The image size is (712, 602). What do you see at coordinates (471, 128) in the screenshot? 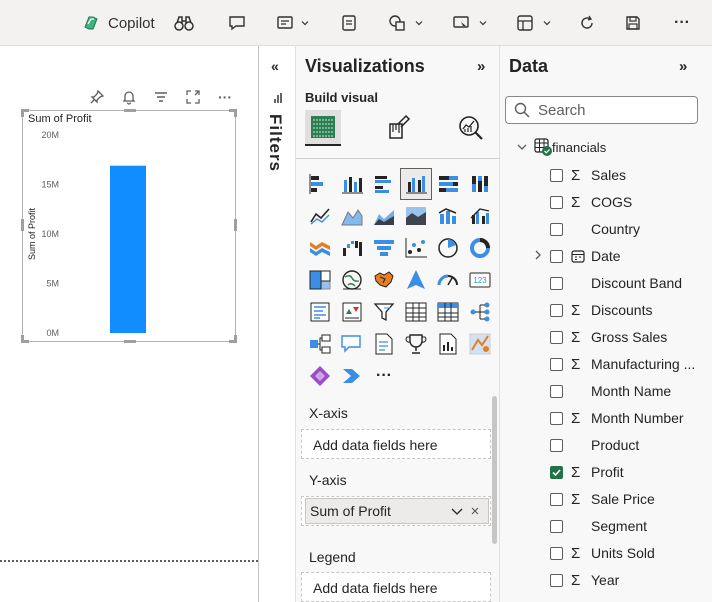
I see `tab-analytics` at bounding box center [471, 128].